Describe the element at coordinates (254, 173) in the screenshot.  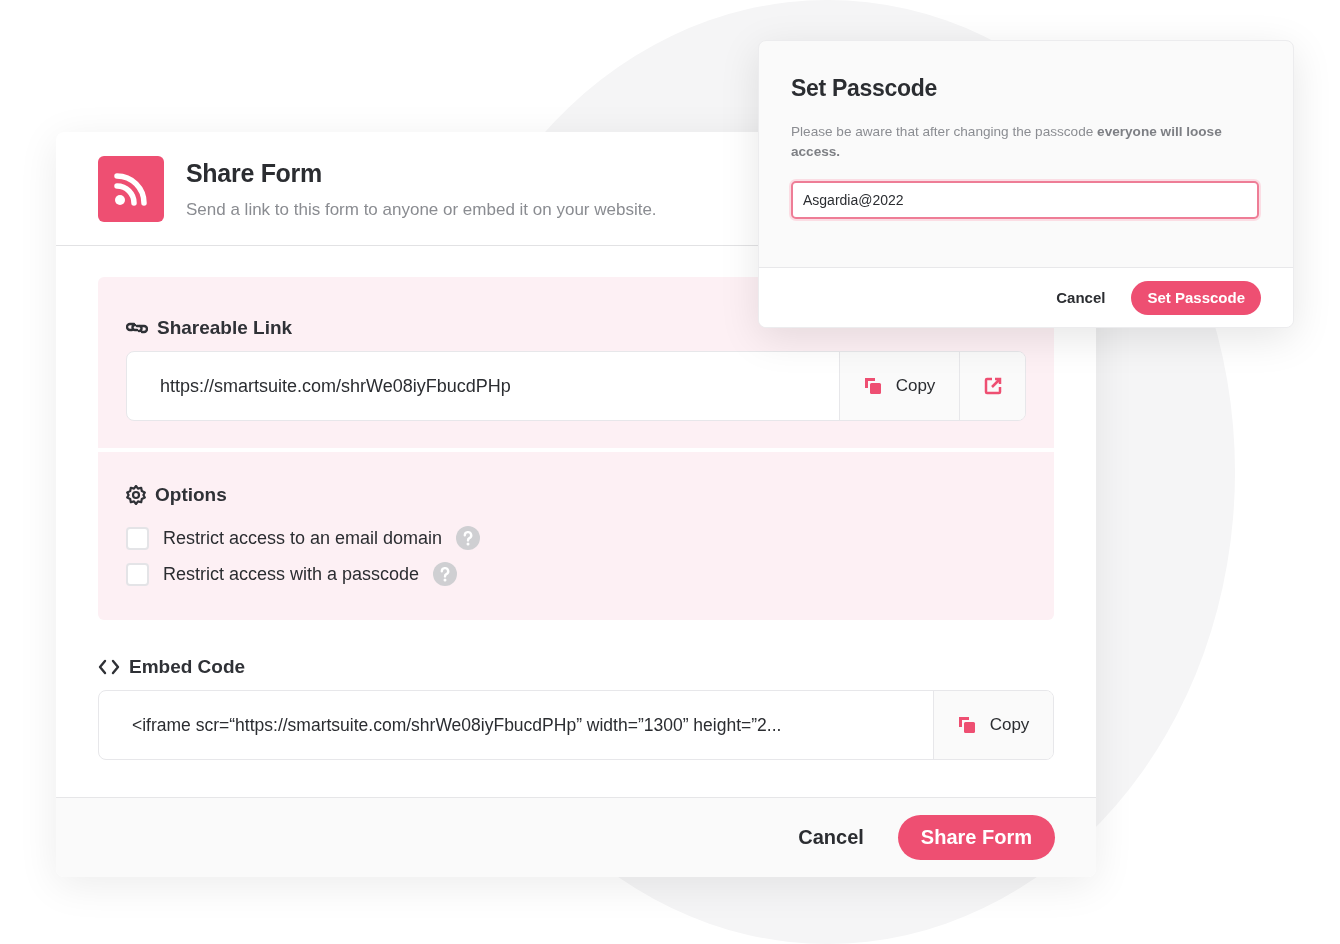
I see `dialog-title: Share Form` at that location.